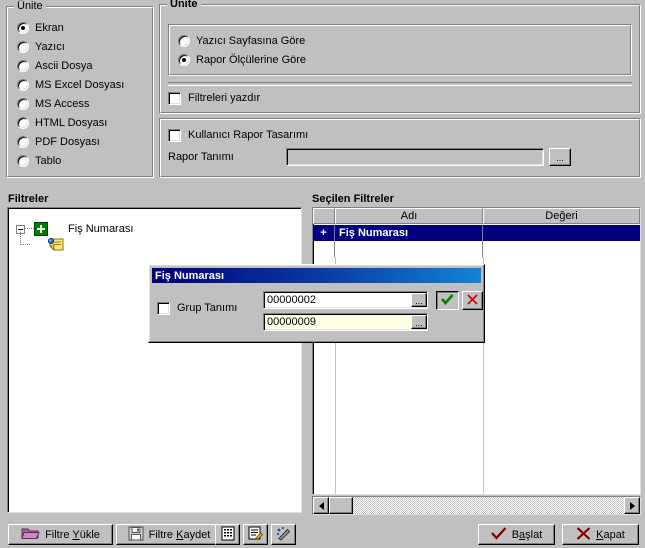 This screenshot has width=645, height=548. What do you see at coordinates (30, 534) in the screenshot?
I see `folder-icon` at bounding box center [30, 534].